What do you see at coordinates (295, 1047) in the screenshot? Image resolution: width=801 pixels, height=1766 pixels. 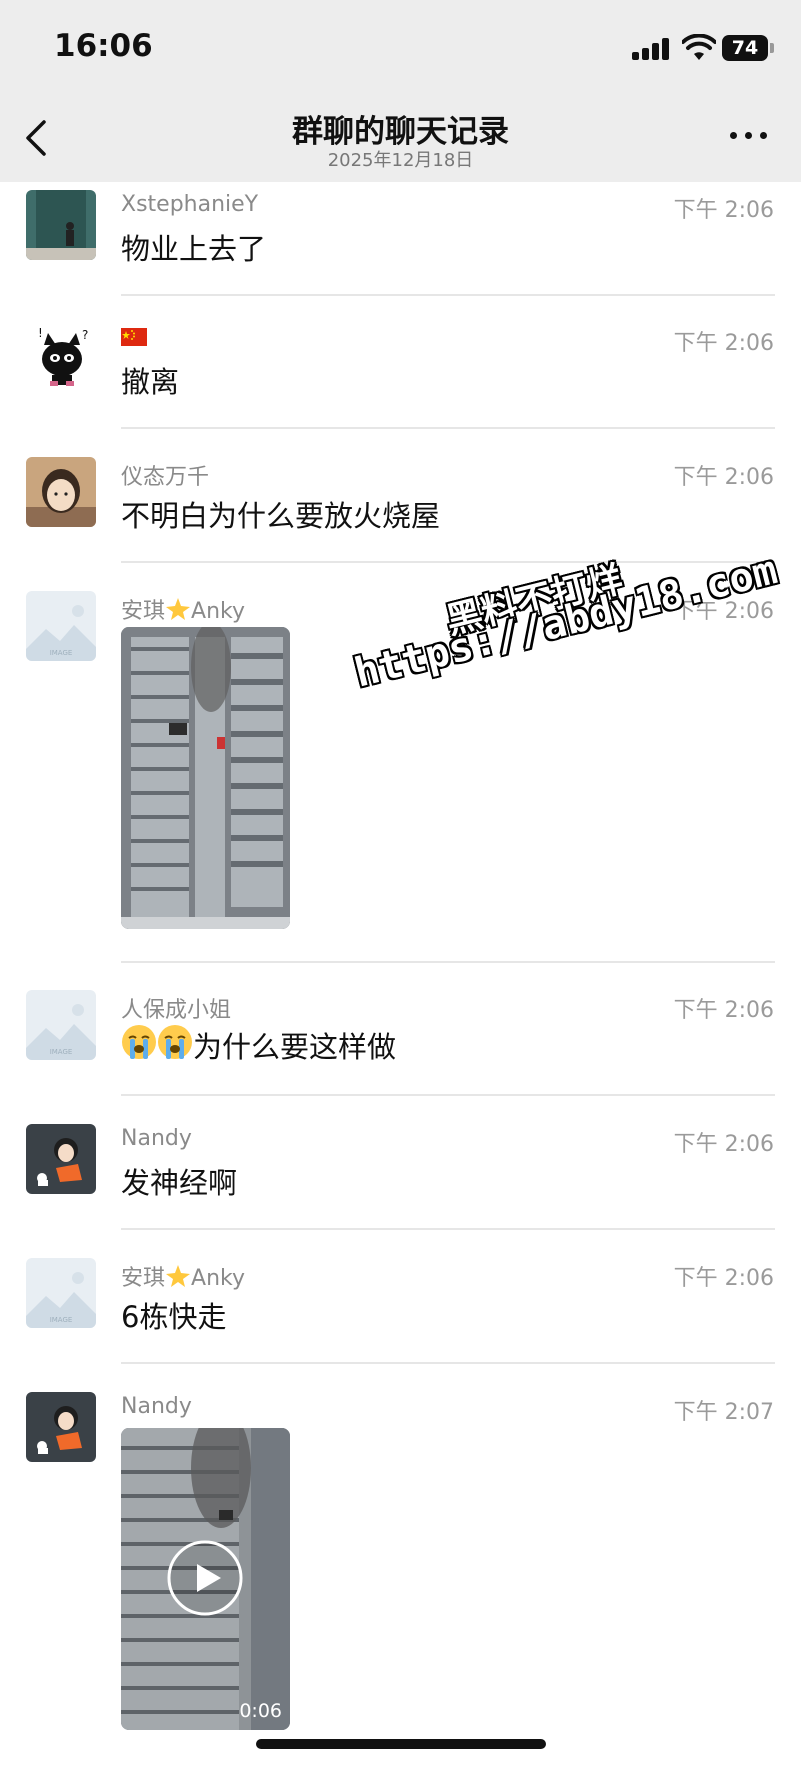 I see `message-text: 为什么要这样做` at bounding box center [295, 1047].